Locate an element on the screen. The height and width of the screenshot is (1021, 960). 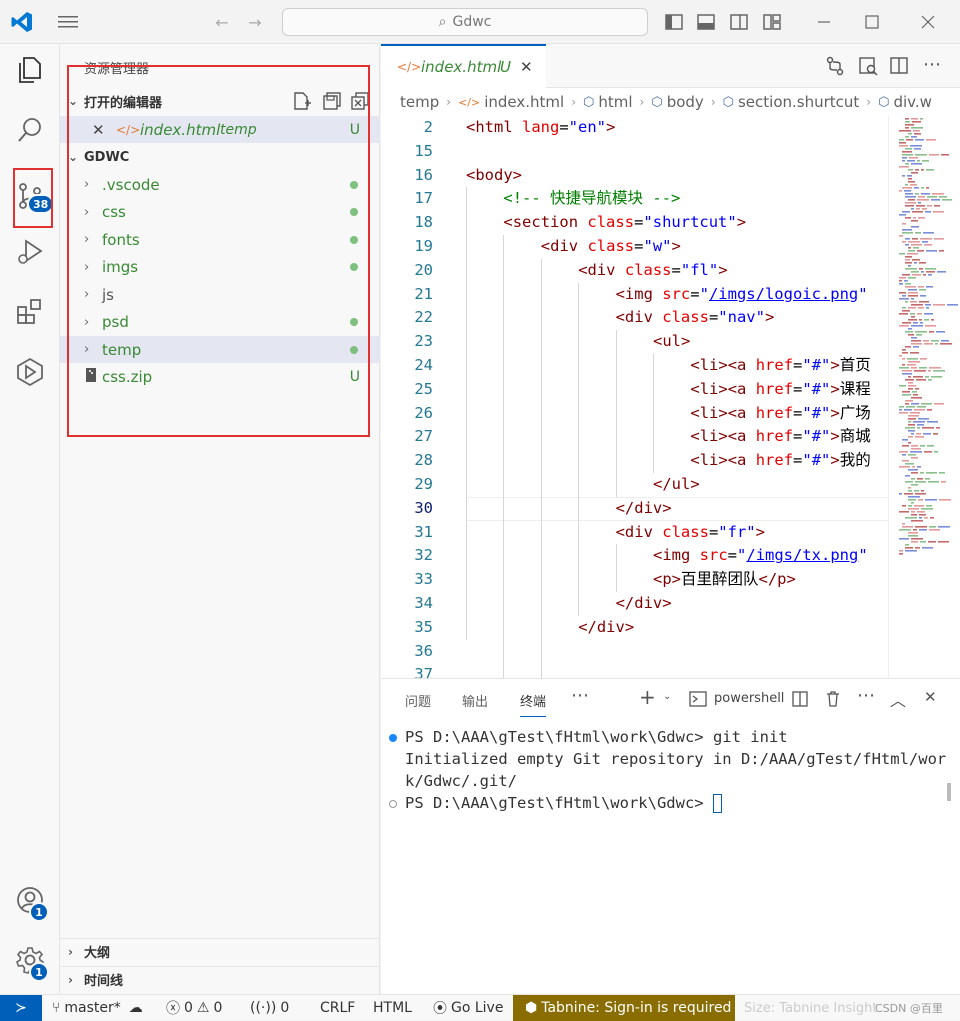
code-line: <div class="fr"> is located at coordinates (690, 533).